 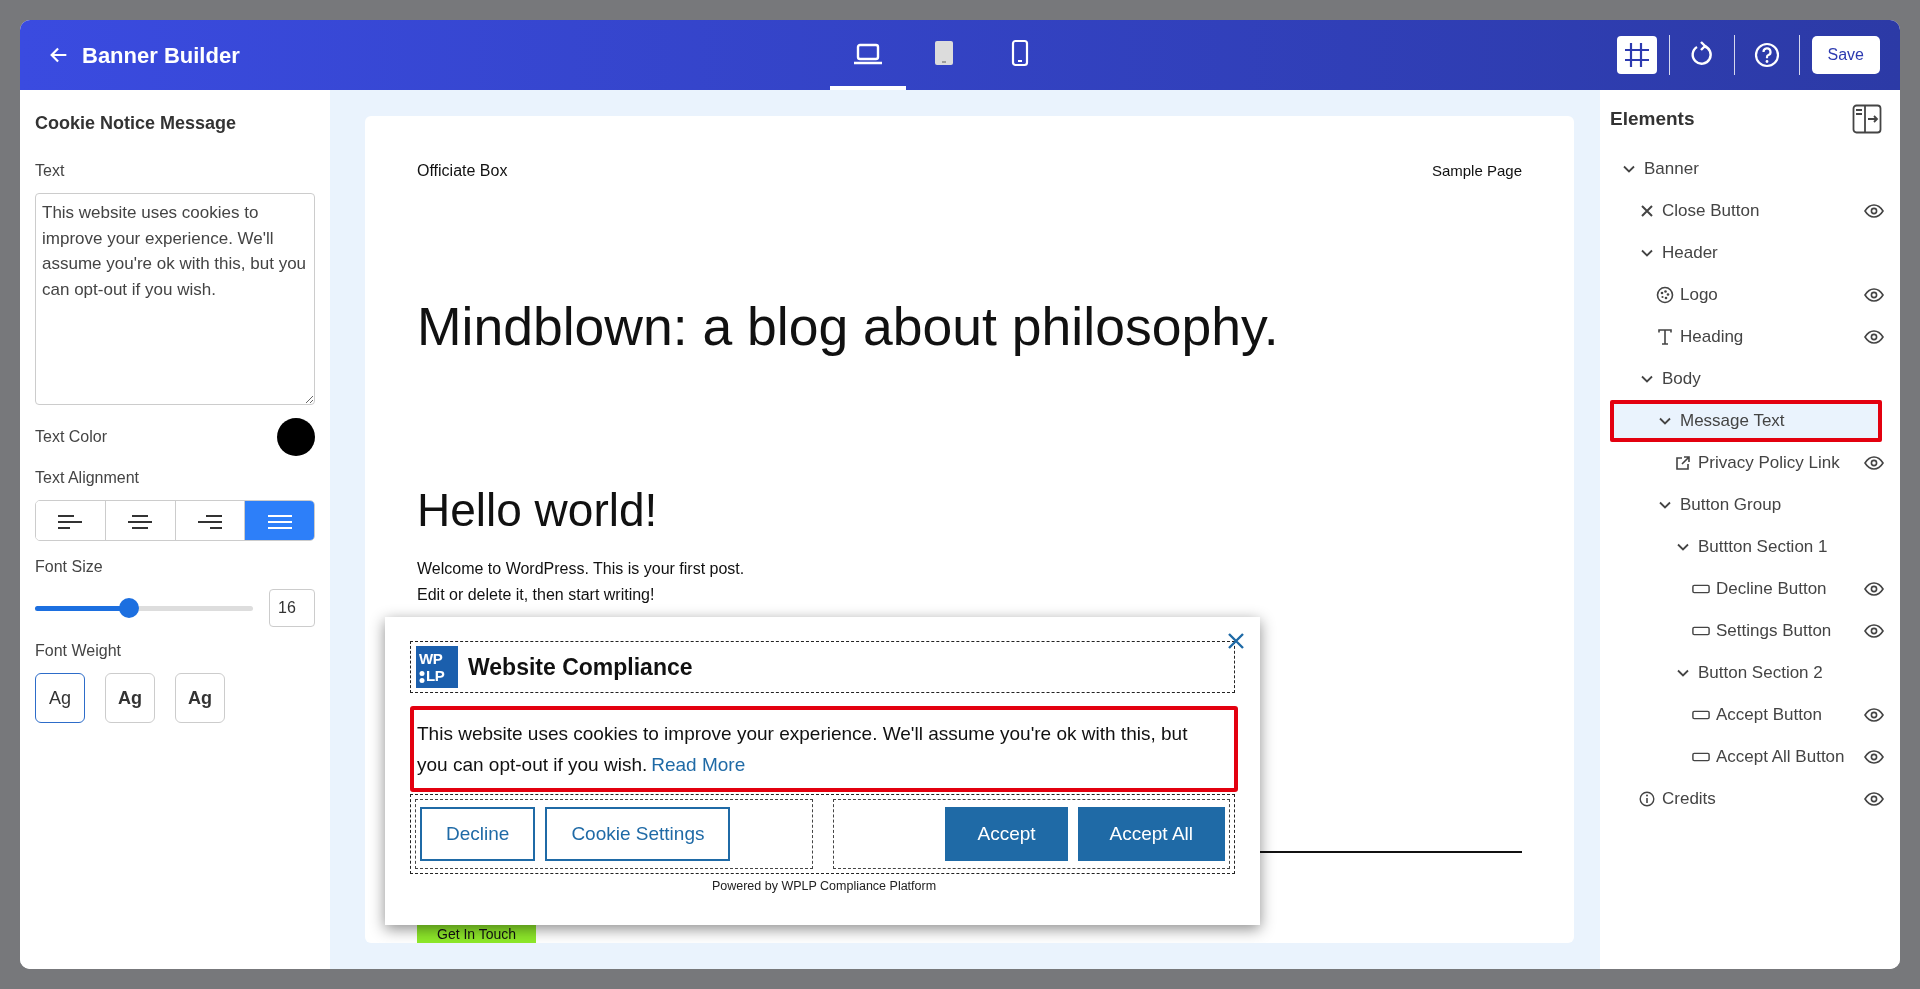 I want to click on tree-item: Button Section 2, so click(x=1746, y=673).